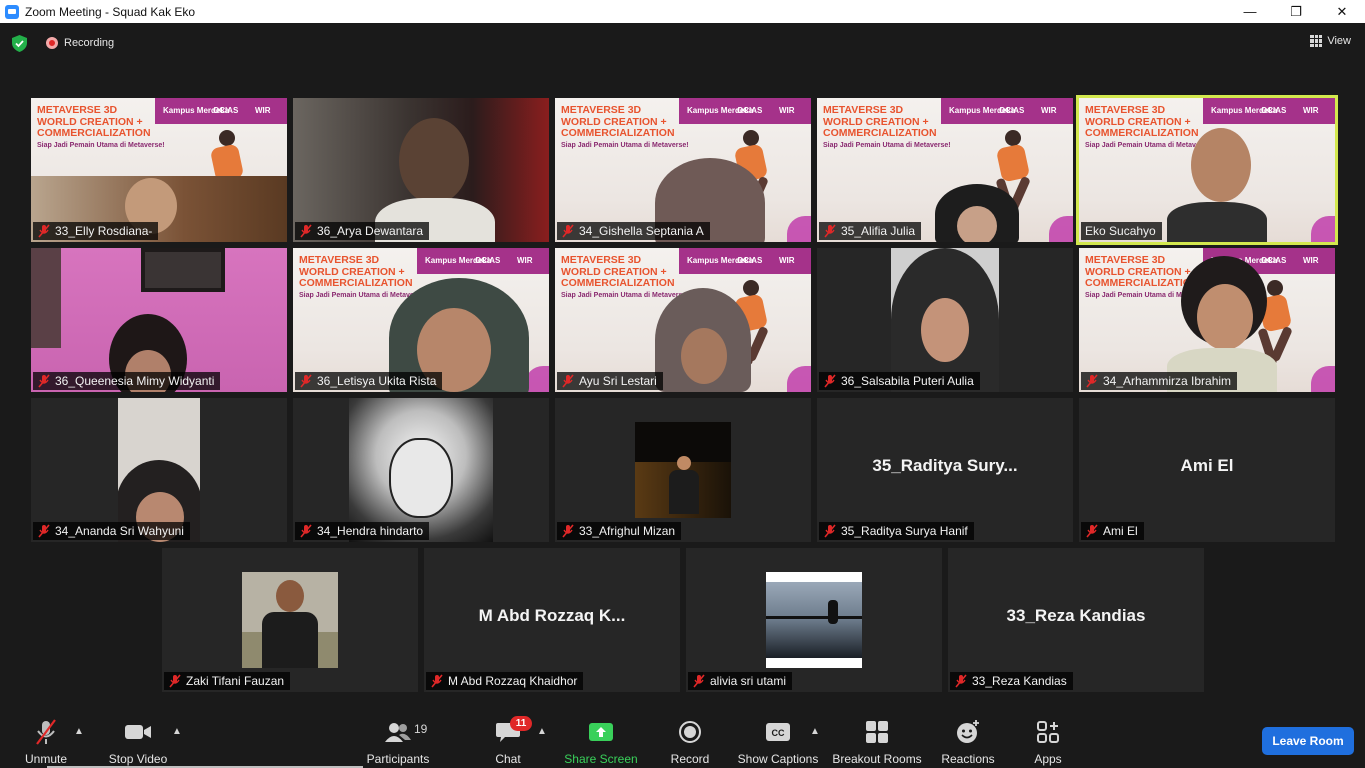 This screenshot has width=1365, height=768. Describe the element at coordinates (12, 11) in the screenshot. I see `zoom-app-icon` at that location.